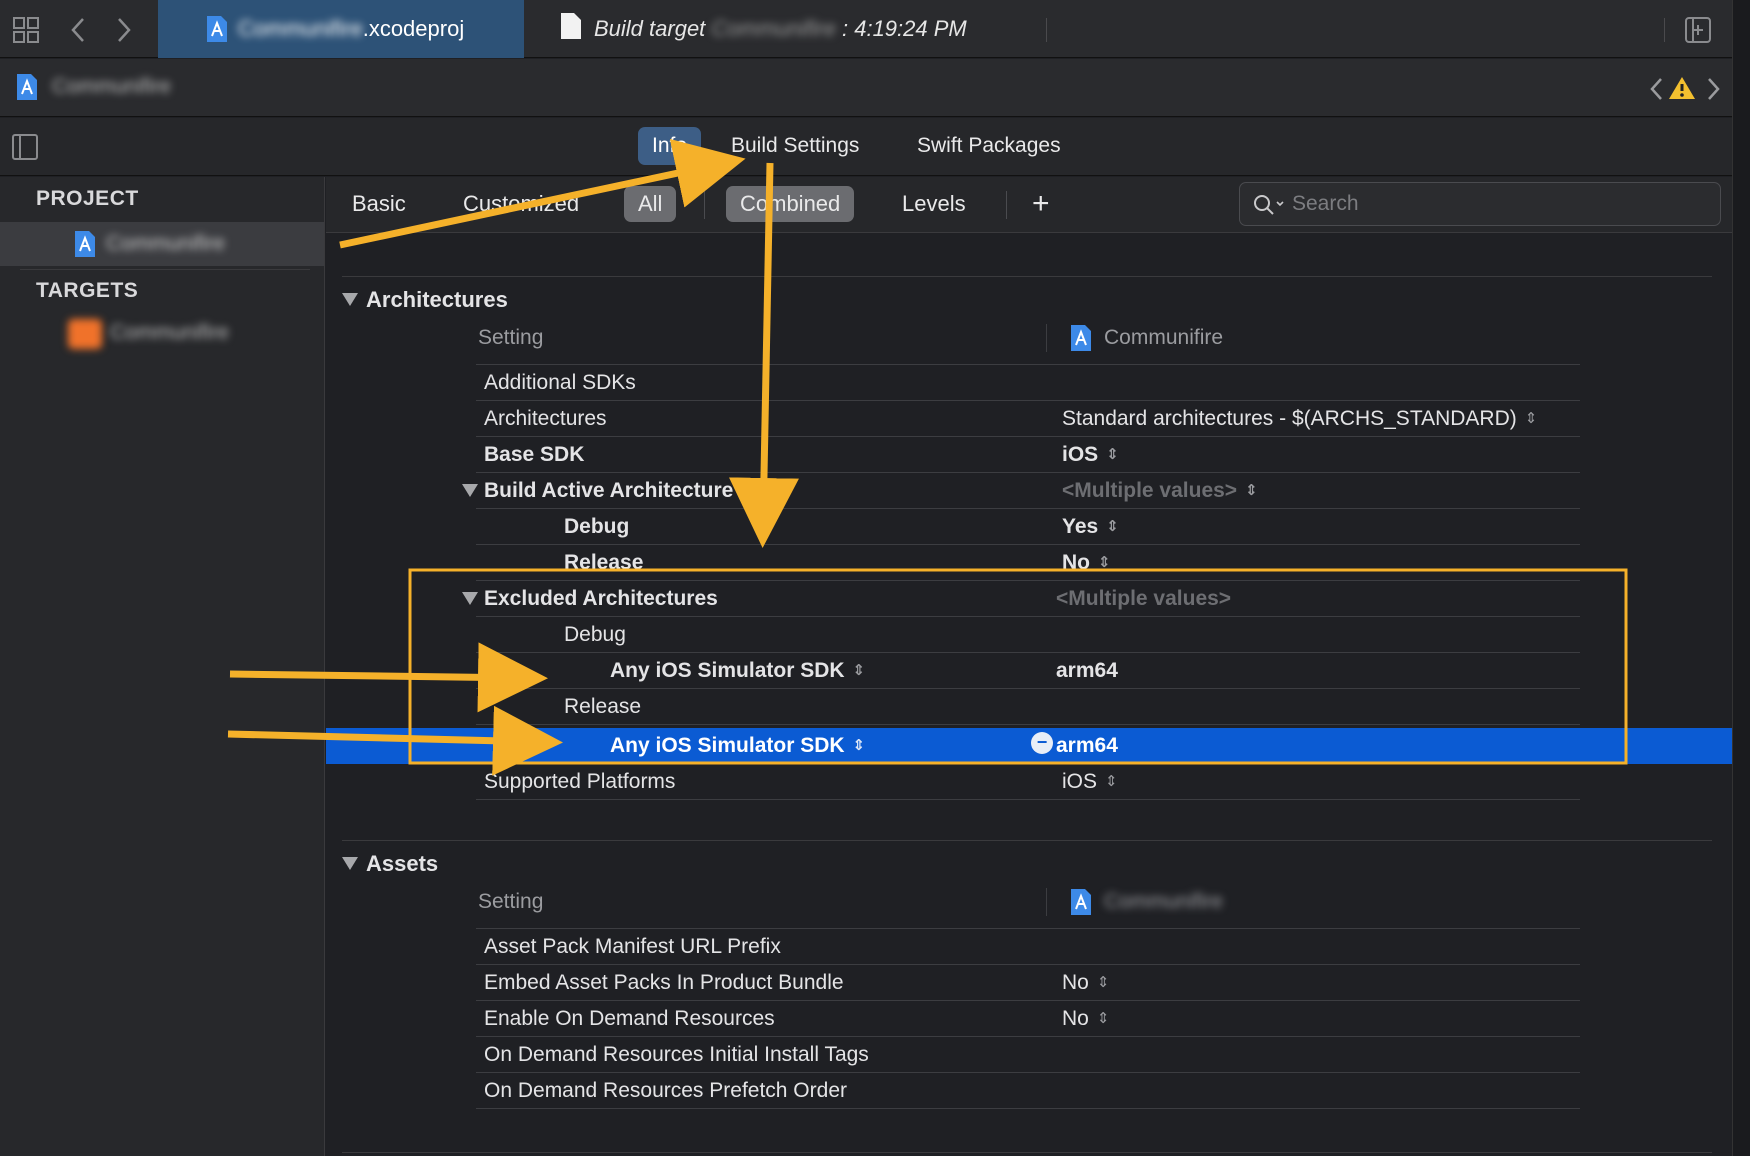  I want to click on xcodeproj-file-icon, so click(217, 32).